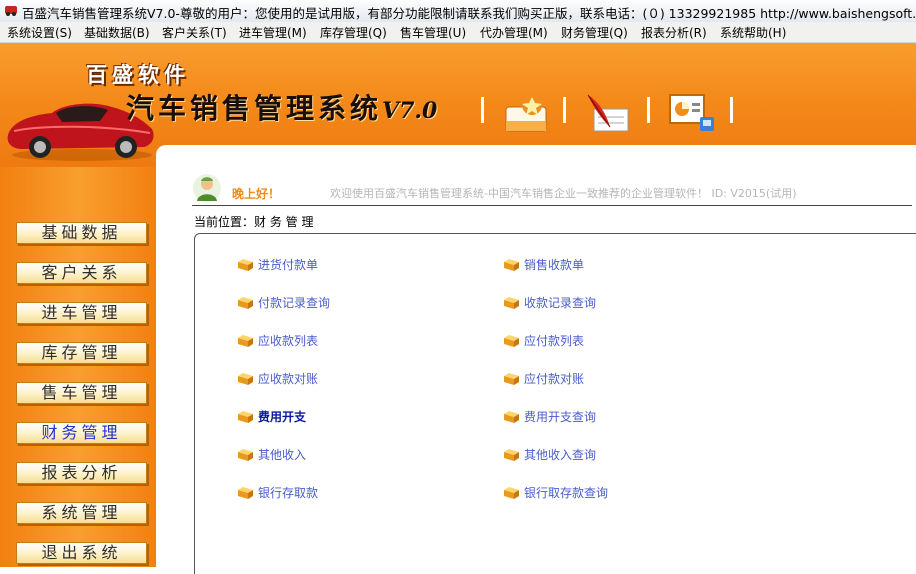 The width and height of the screenshot is (916, 574). What do you see at coordinates (288, 379) in the screenshot?
I see `link-label: 应收款对账` at bounding box center [288, 379].